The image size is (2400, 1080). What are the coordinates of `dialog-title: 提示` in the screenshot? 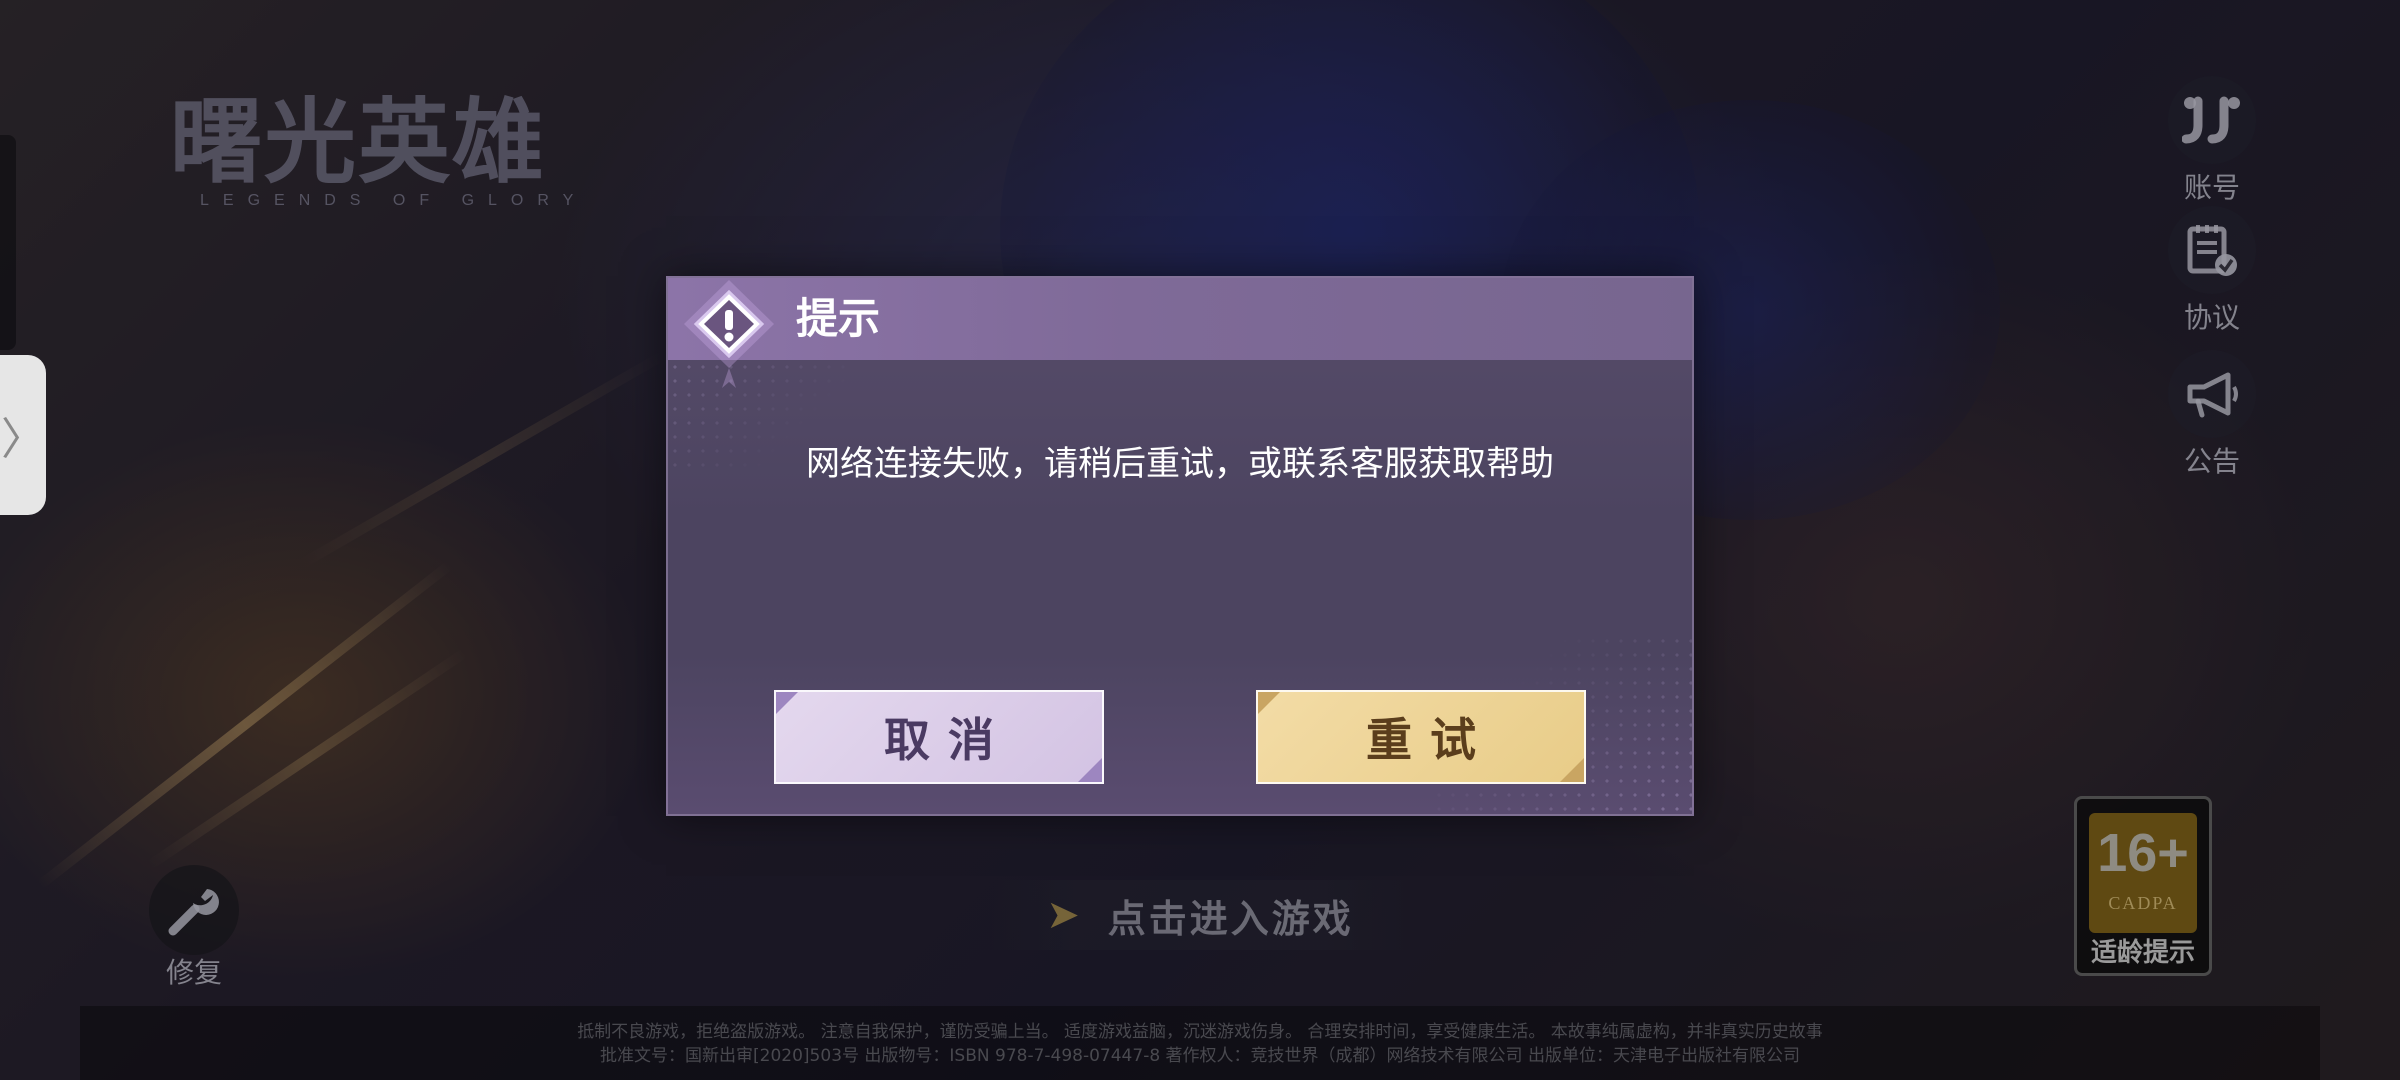 It's located at (838, 318).